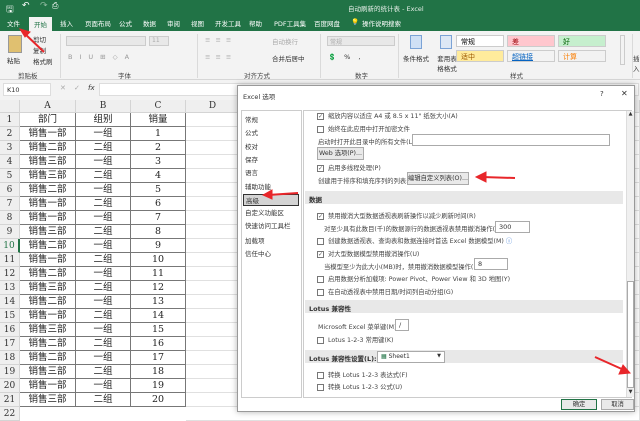 The width and height of the screenshot is (640, 421). I want to click on format-as-table-icon, so click(446, 42).